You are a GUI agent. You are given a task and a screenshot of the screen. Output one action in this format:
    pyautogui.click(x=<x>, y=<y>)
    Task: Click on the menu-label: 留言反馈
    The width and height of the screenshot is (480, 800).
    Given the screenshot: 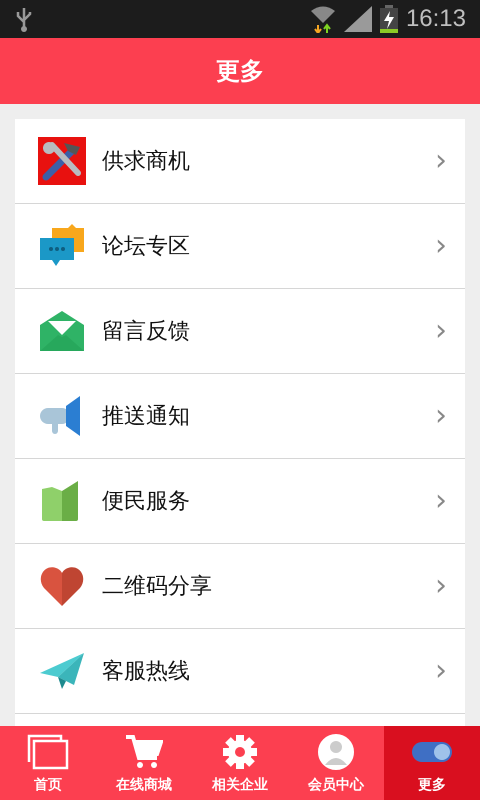 What is the action you would take?
    pyautogui.click(x=146, y=332)
    